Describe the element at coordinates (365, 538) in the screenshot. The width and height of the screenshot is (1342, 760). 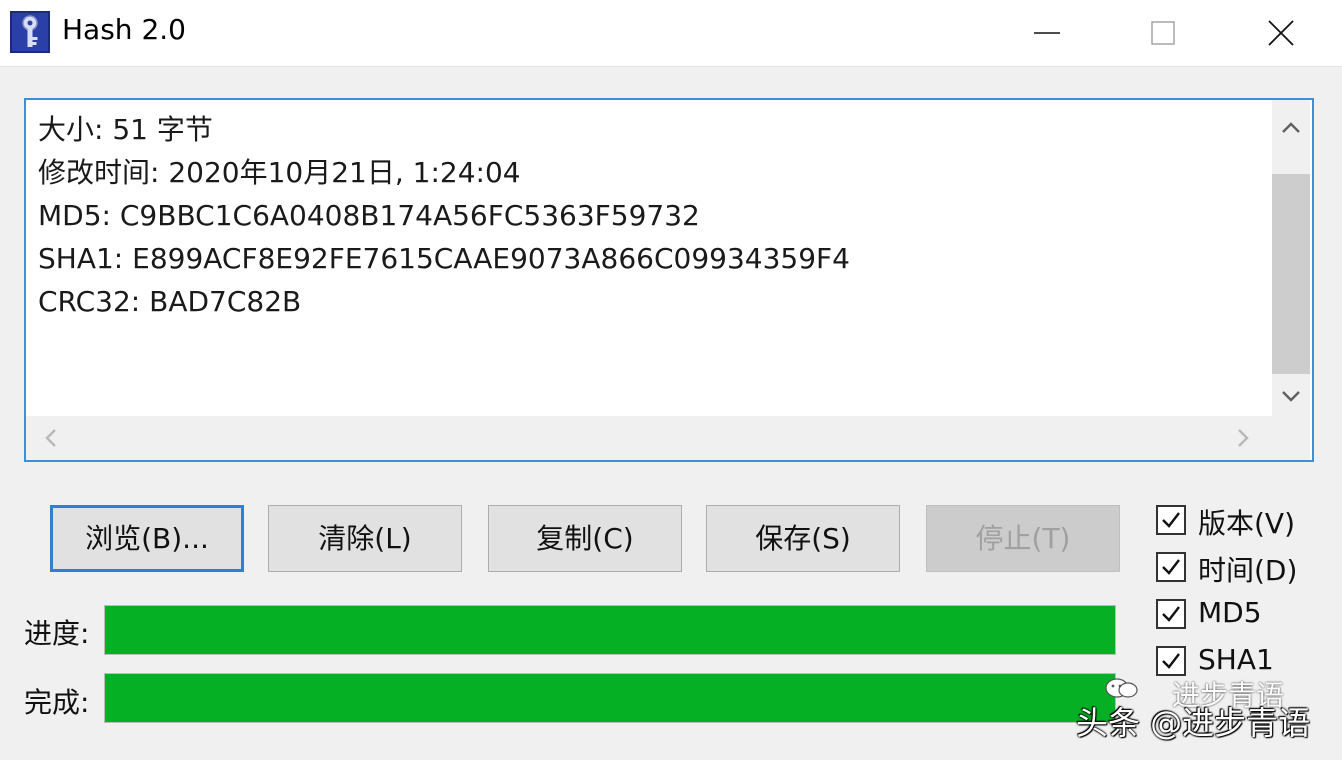
I see `clear-button: 清除(L)` at that location.